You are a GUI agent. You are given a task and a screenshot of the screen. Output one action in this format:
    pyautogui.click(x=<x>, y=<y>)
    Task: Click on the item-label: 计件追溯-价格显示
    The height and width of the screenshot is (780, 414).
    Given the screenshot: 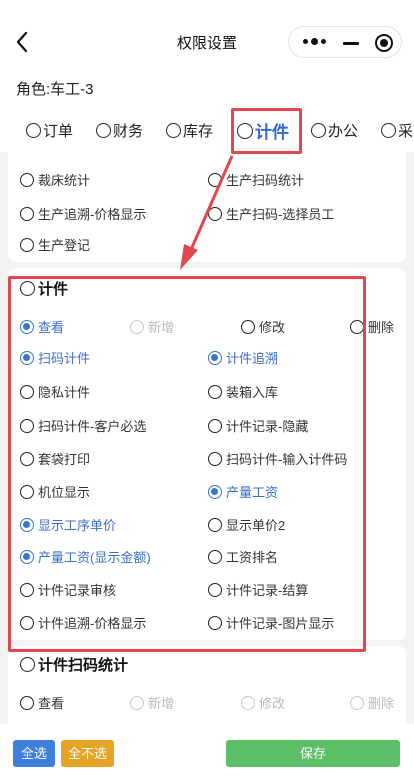 What is the action you would take?
    pyautogui.click(x=92, y=623)
    